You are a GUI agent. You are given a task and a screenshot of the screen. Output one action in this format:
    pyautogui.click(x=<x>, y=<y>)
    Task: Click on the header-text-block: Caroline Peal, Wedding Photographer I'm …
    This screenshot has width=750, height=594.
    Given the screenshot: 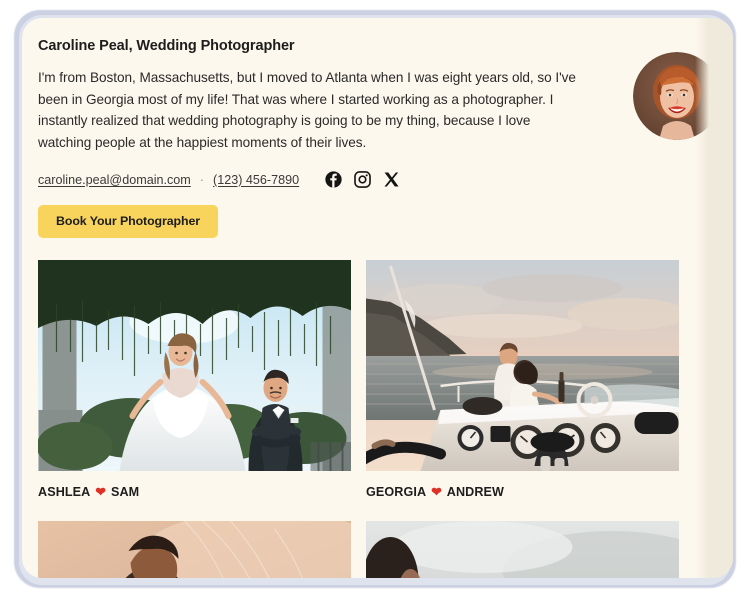 What is the action you would take?
    pyautogui.click(x=321, y=95)
    